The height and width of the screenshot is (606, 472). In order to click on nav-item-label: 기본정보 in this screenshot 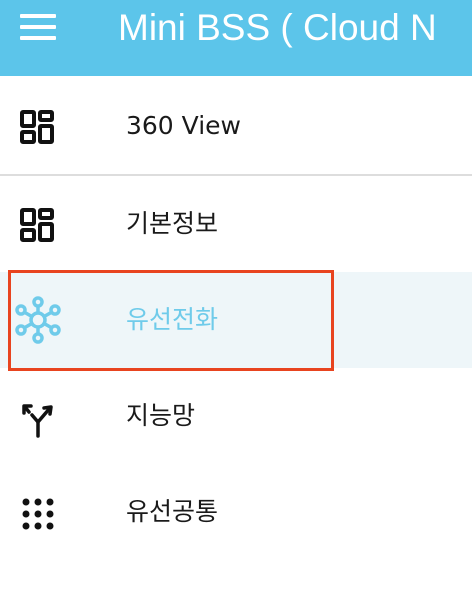, I will do `click(172, 223)`.